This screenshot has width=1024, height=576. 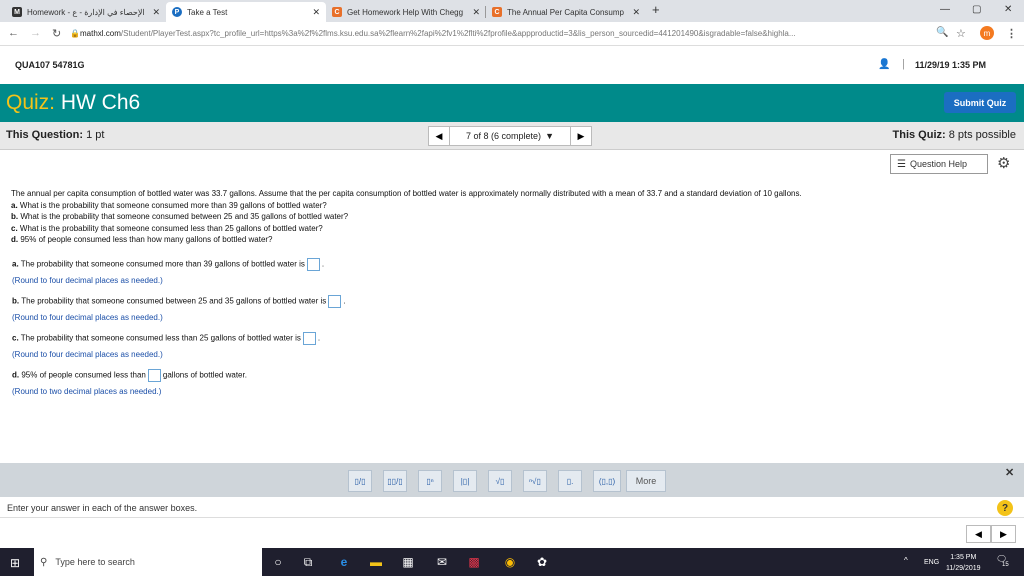 What do you see at coordinates (465, 481) in the screenshot?
I see `absolute-value-tool-button: |▯|` at bounding box center [465, 481].